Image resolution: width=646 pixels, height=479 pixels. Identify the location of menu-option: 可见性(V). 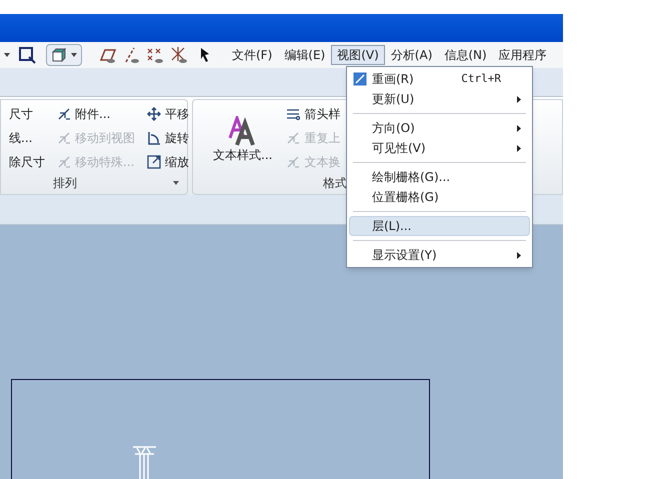
(439, 148).